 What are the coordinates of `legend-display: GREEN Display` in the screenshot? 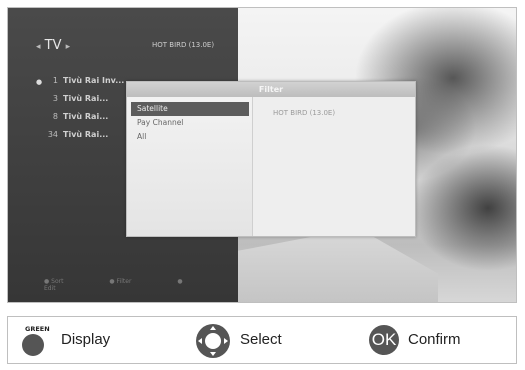 It's located at (93, 340).